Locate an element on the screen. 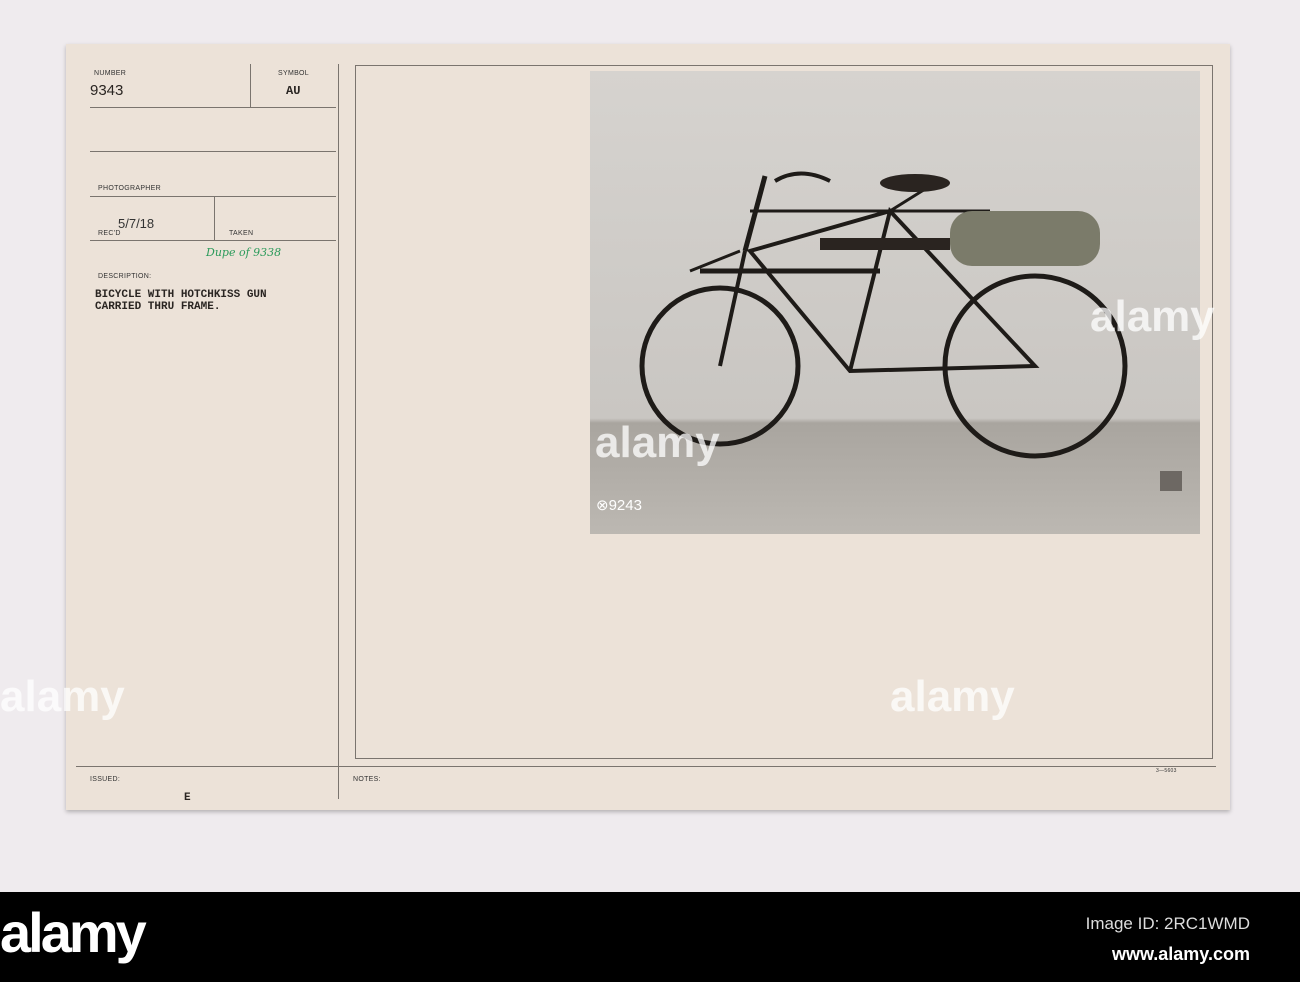 This screenshot has height=982, width=1300. taken-label: TAKEN is located at coordinates (241, 233).